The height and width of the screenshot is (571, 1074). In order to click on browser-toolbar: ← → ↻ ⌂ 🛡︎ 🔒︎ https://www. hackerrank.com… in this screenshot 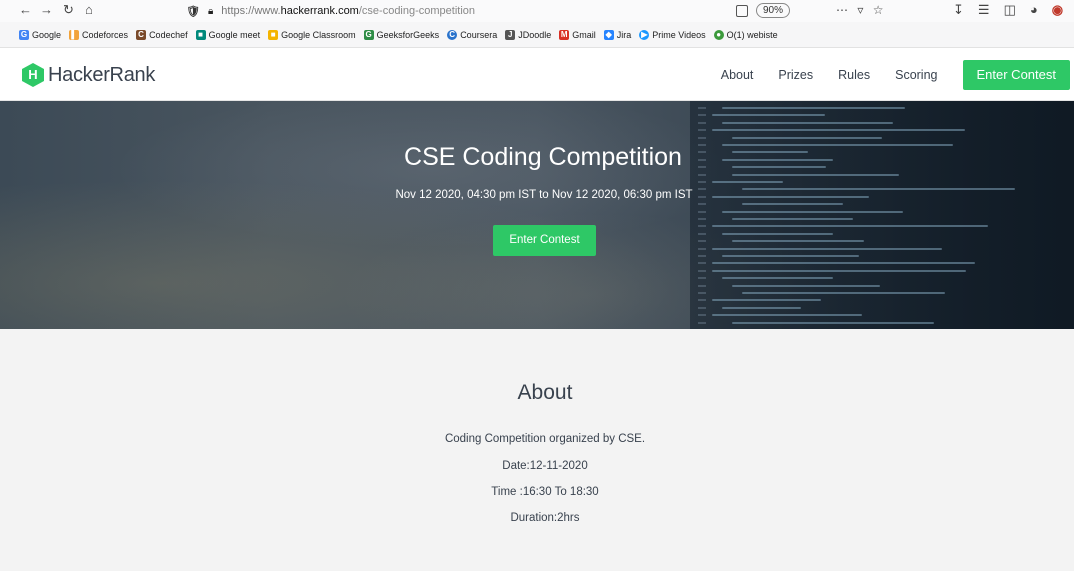, I will do `click(537, 11)`.